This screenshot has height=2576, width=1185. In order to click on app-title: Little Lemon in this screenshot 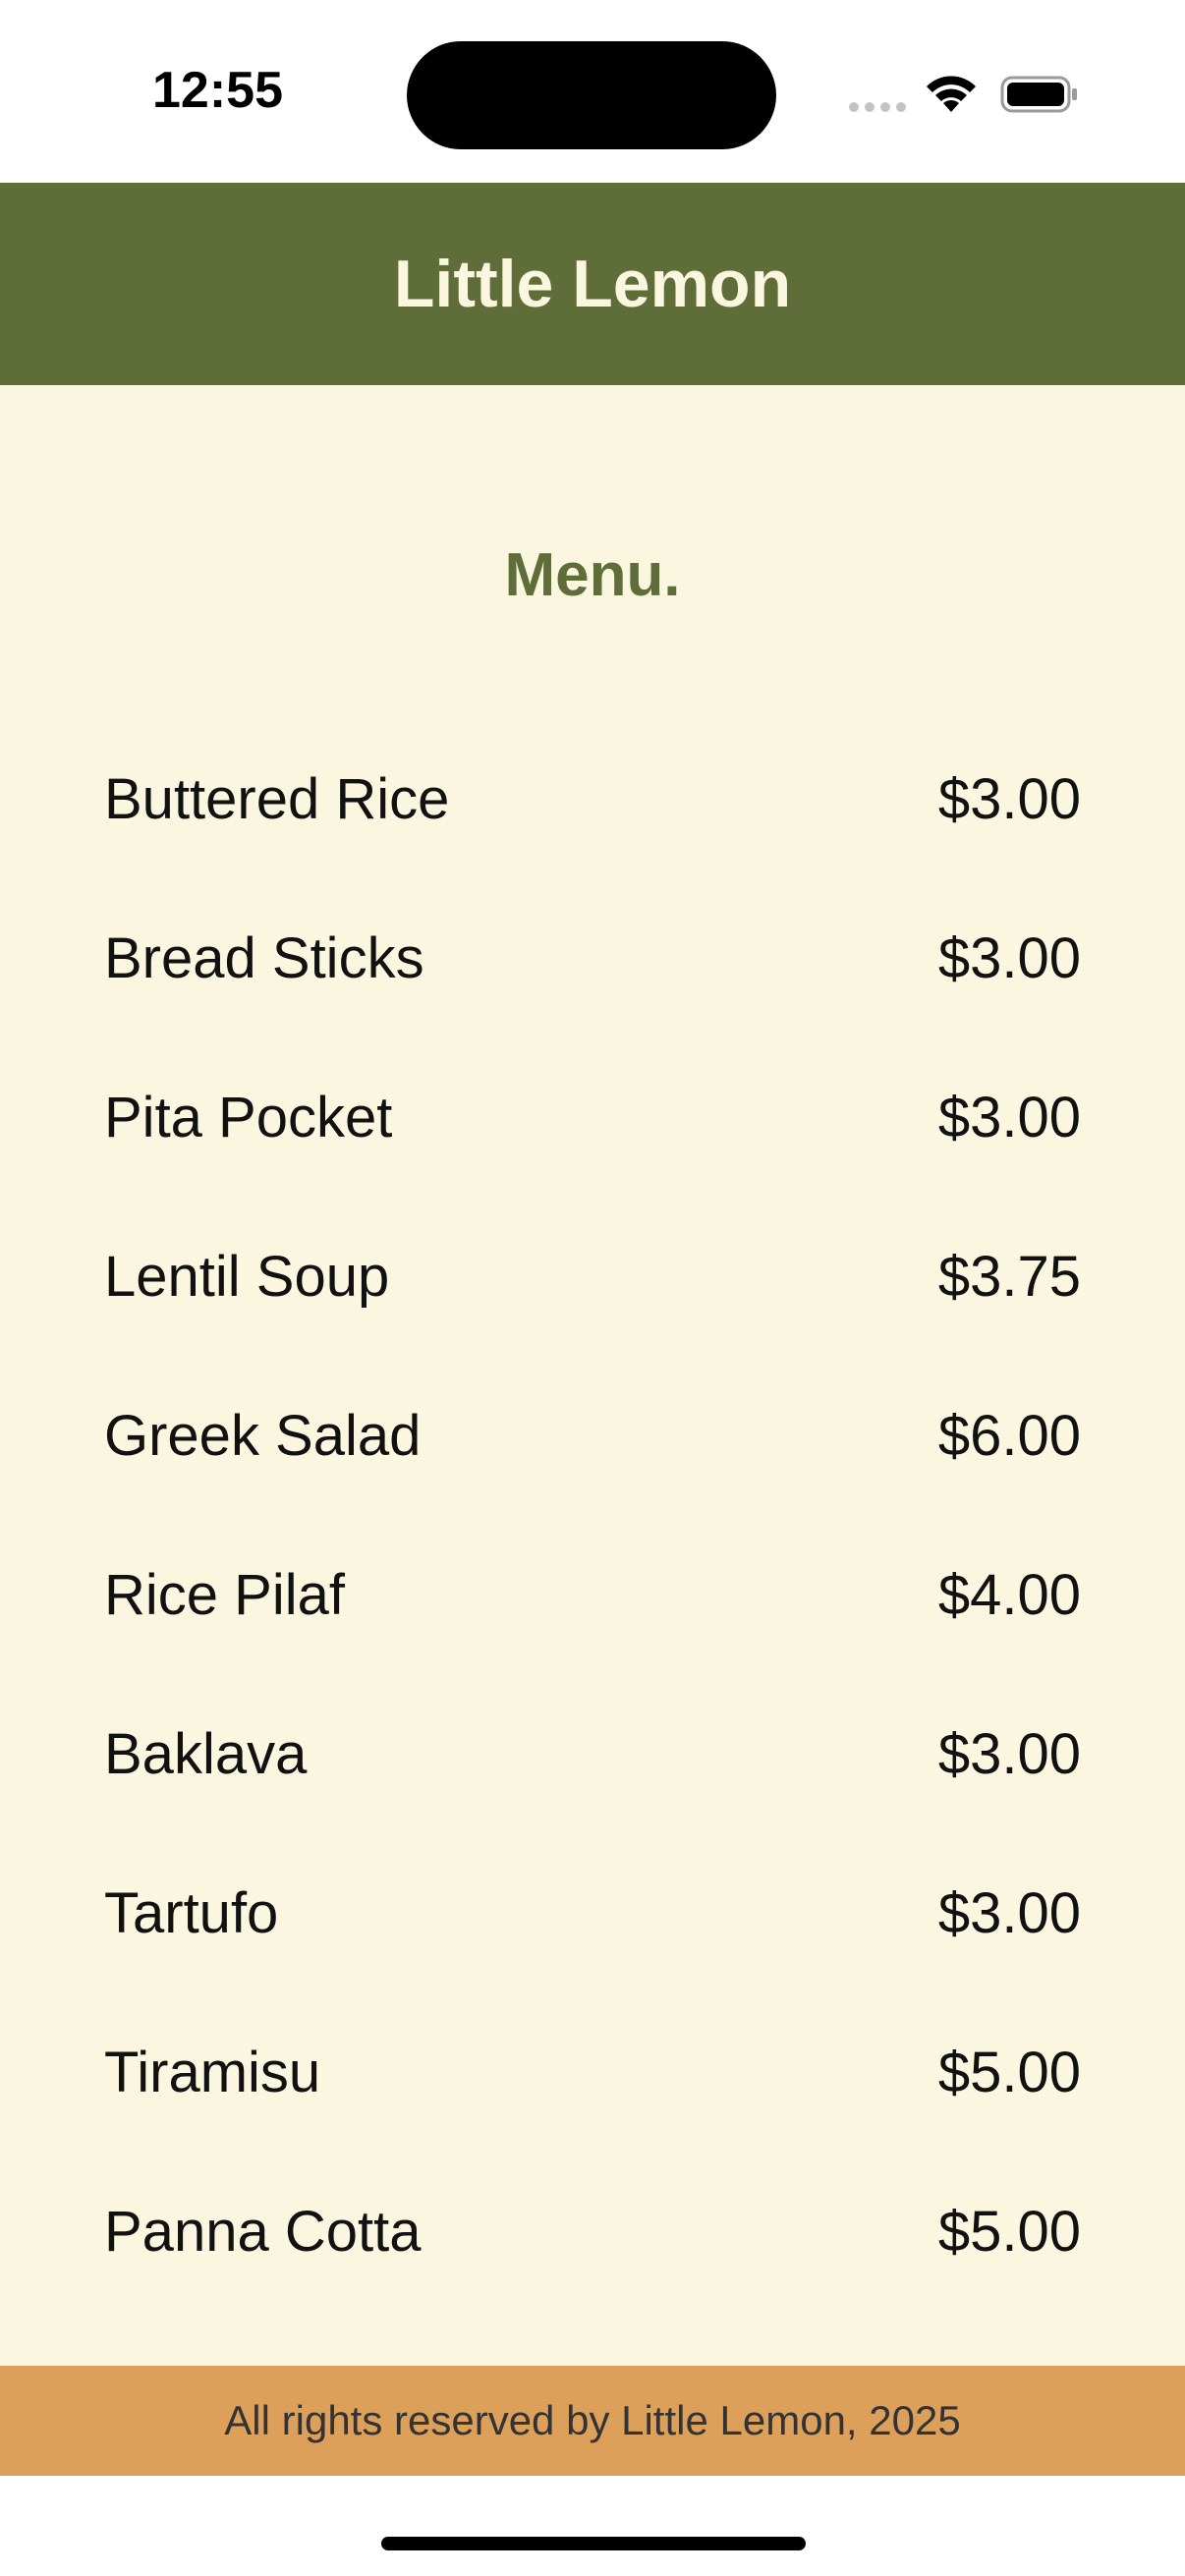, I will do `click(592, 284)`.